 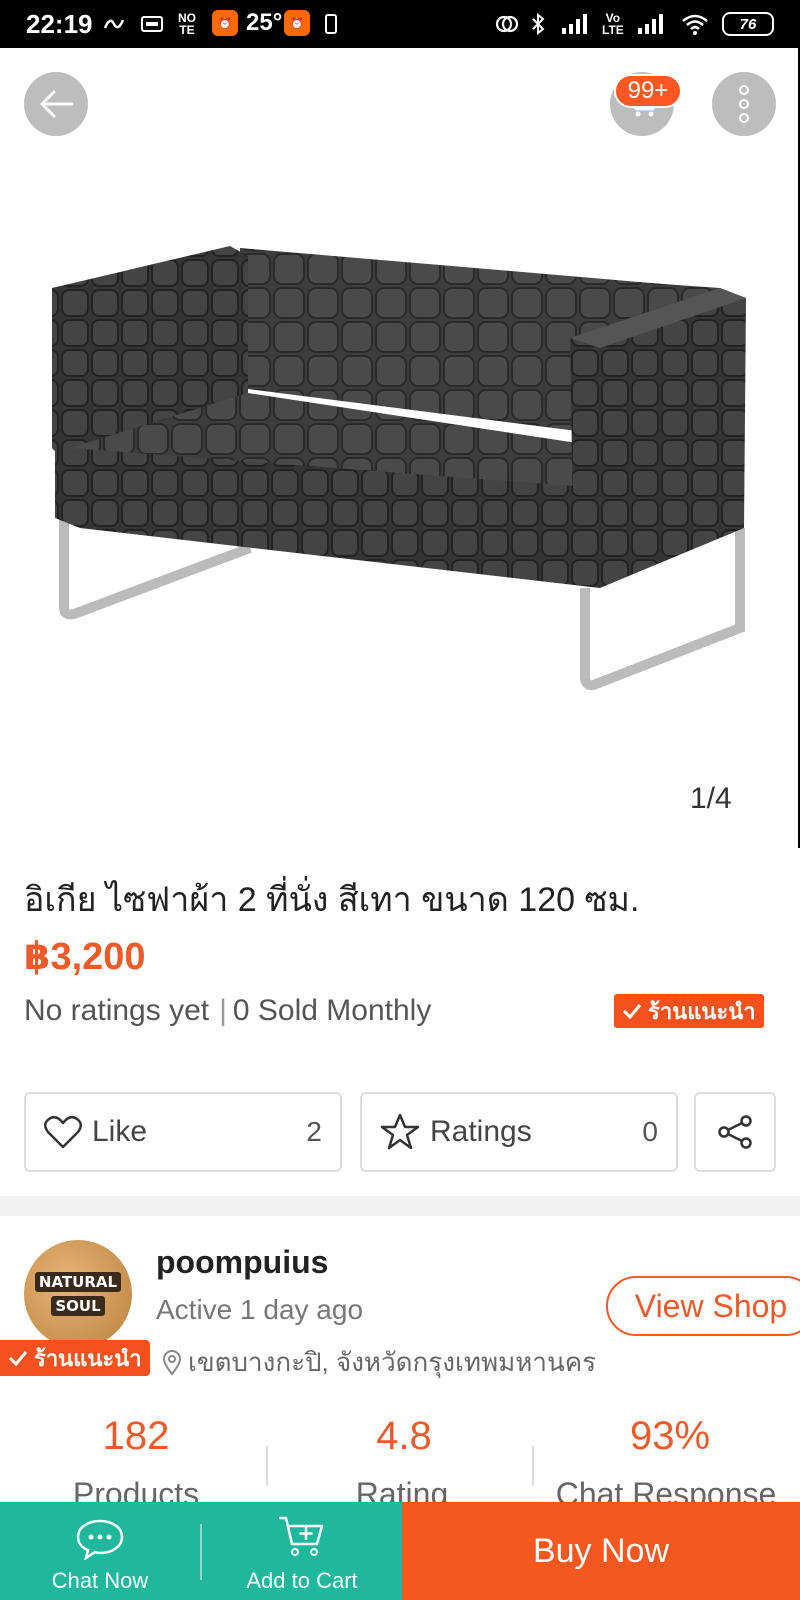 I want to click on battery-indicator: 76, so click(x=748, y=24).